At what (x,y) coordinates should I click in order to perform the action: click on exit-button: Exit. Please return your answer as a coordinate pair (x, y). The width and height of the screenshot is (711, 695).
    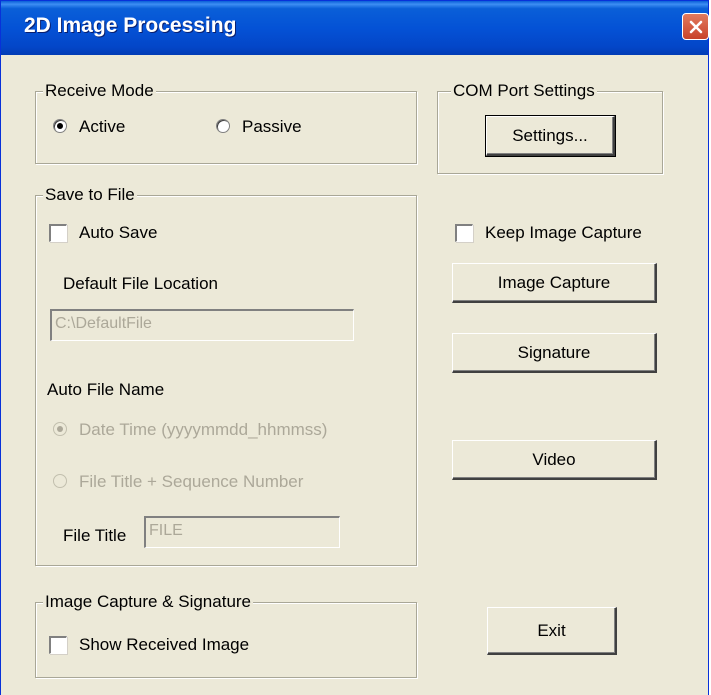
    Looking at the image, I should click on (552, 631).